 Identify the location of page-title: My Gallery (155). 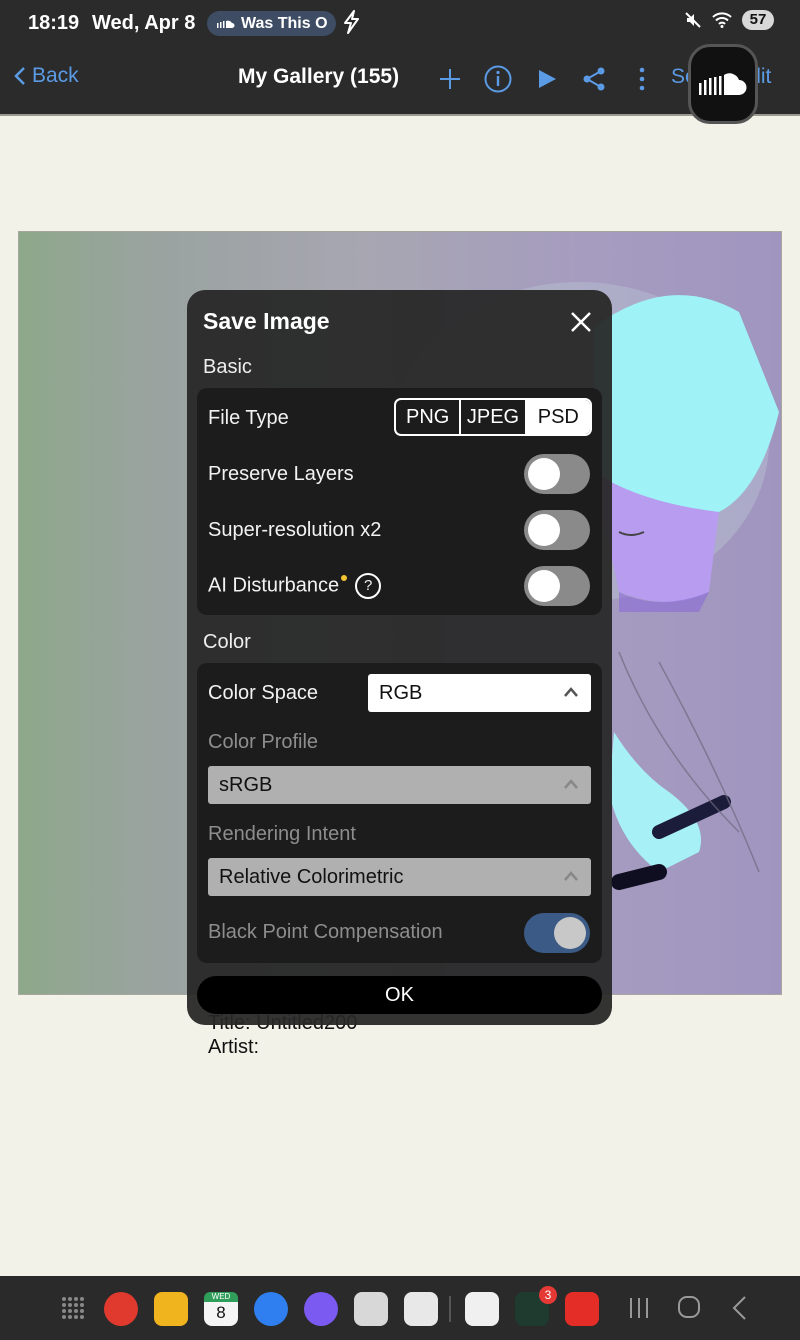
(319, 76).